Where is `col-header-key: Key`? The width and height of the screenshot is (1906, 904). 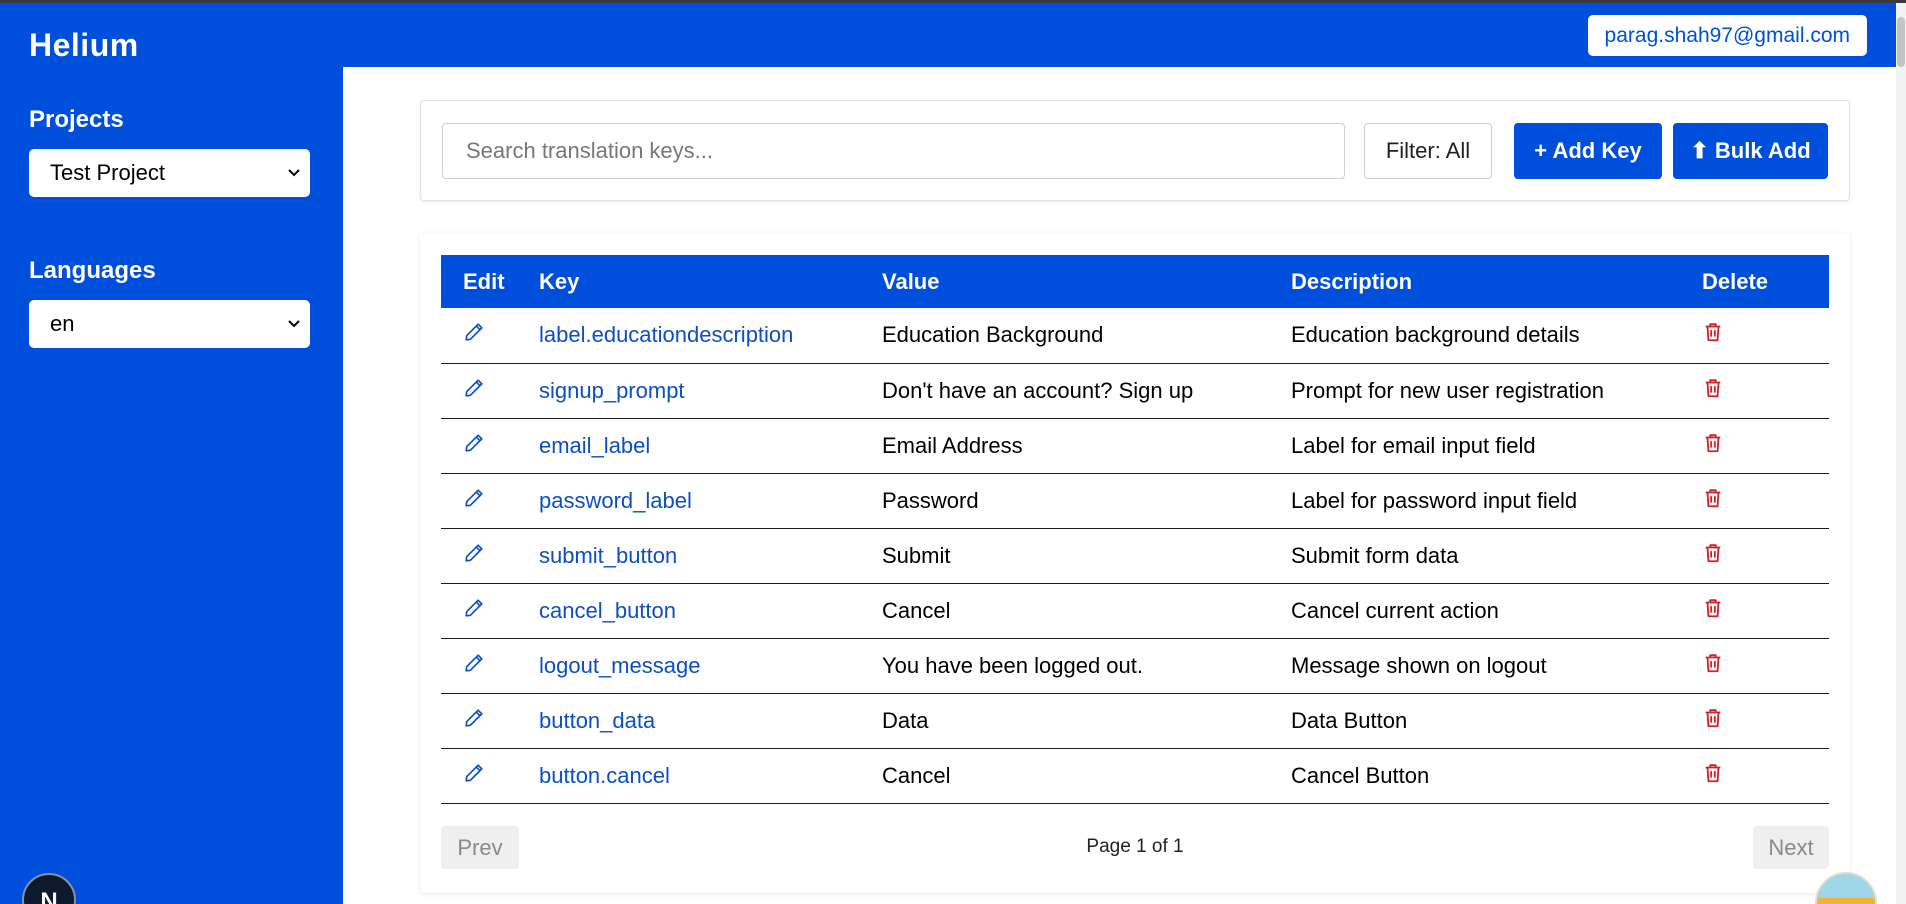 col-header-key: Key is located at coordinates (559, 281).